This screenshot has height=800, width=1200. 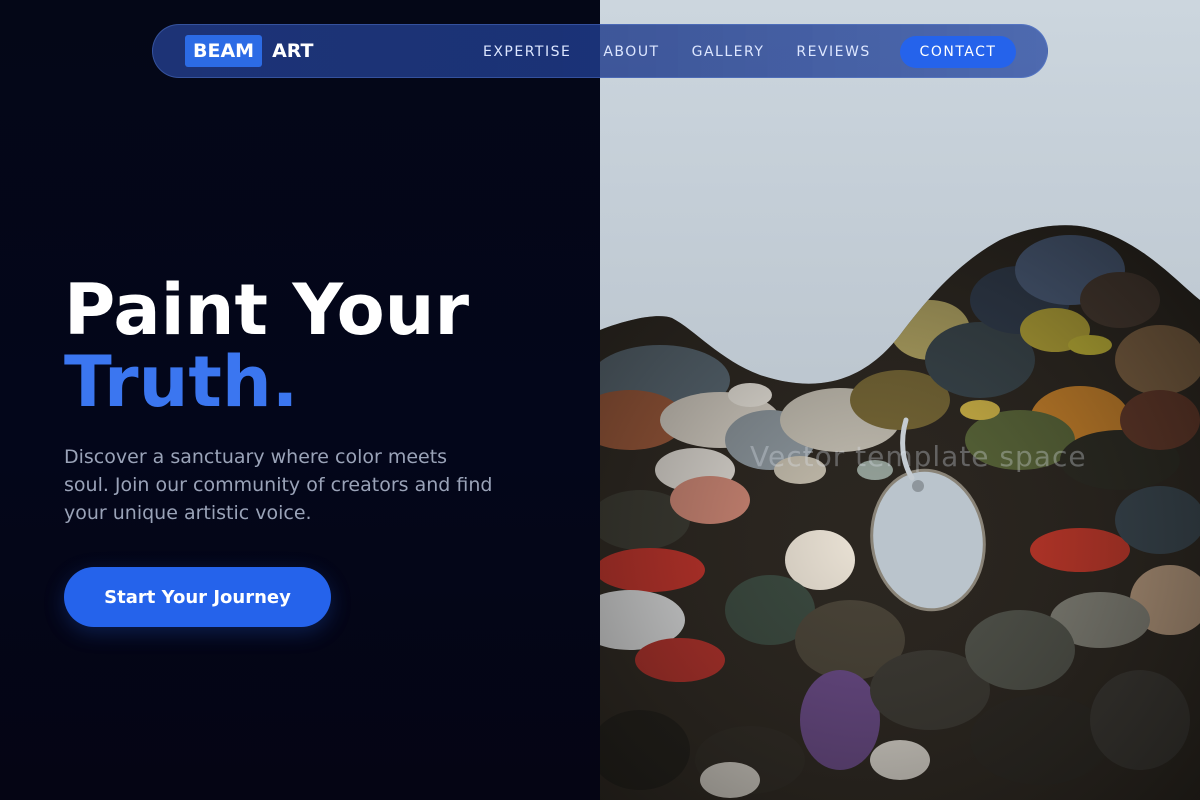 I want to click on hero-title: Paint Your Truth., so click(x=266, y=346).